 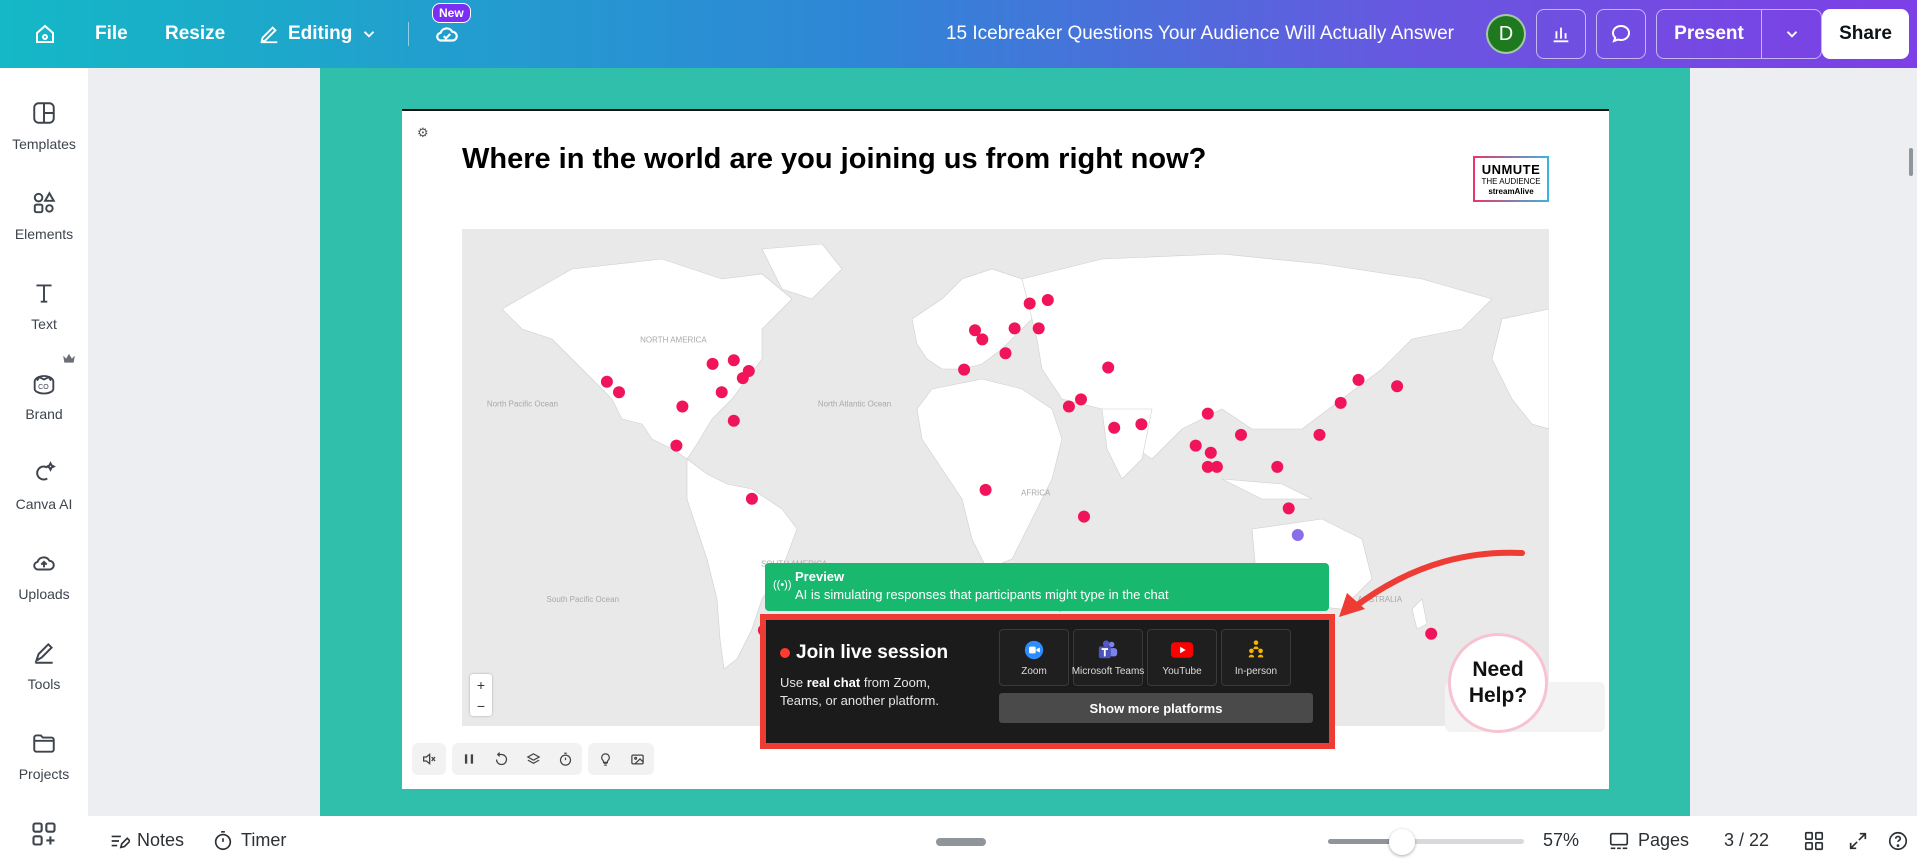 I want to click on image-icon, so click(x=637, y=759).